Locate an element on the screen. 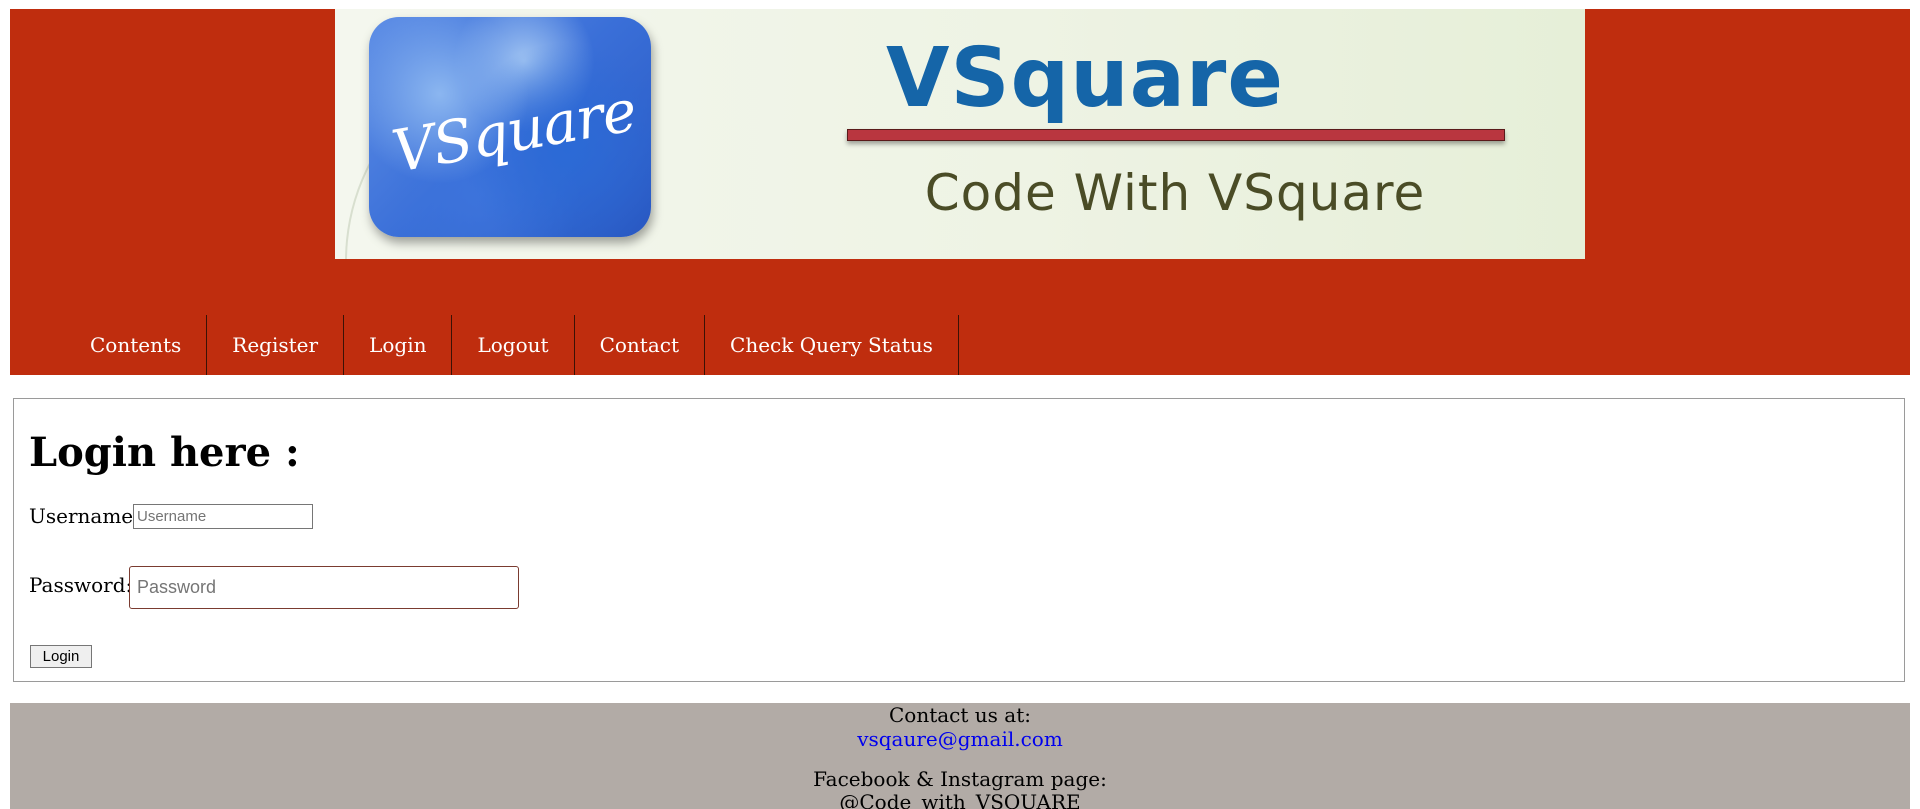 This screenshot has width=1920, height=809. contact-heading: Contact us at: is located at coordinates (960, 715).